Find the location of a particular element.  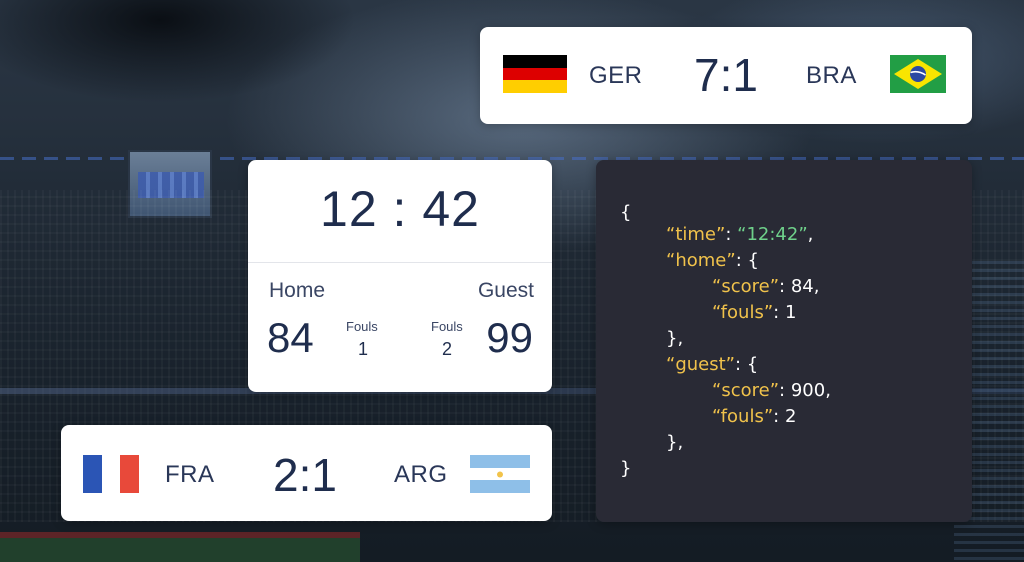

home-team-name: GER is located at coordinates (616, 75).